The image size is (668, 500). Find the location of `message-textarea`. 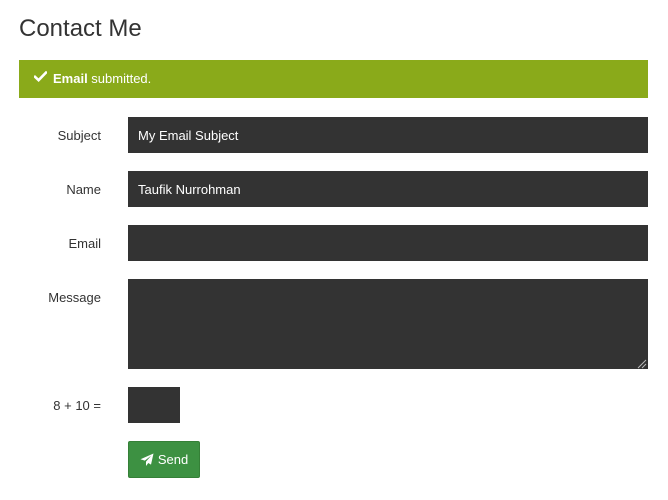

message-textarea is located at coordinates (388, 324).